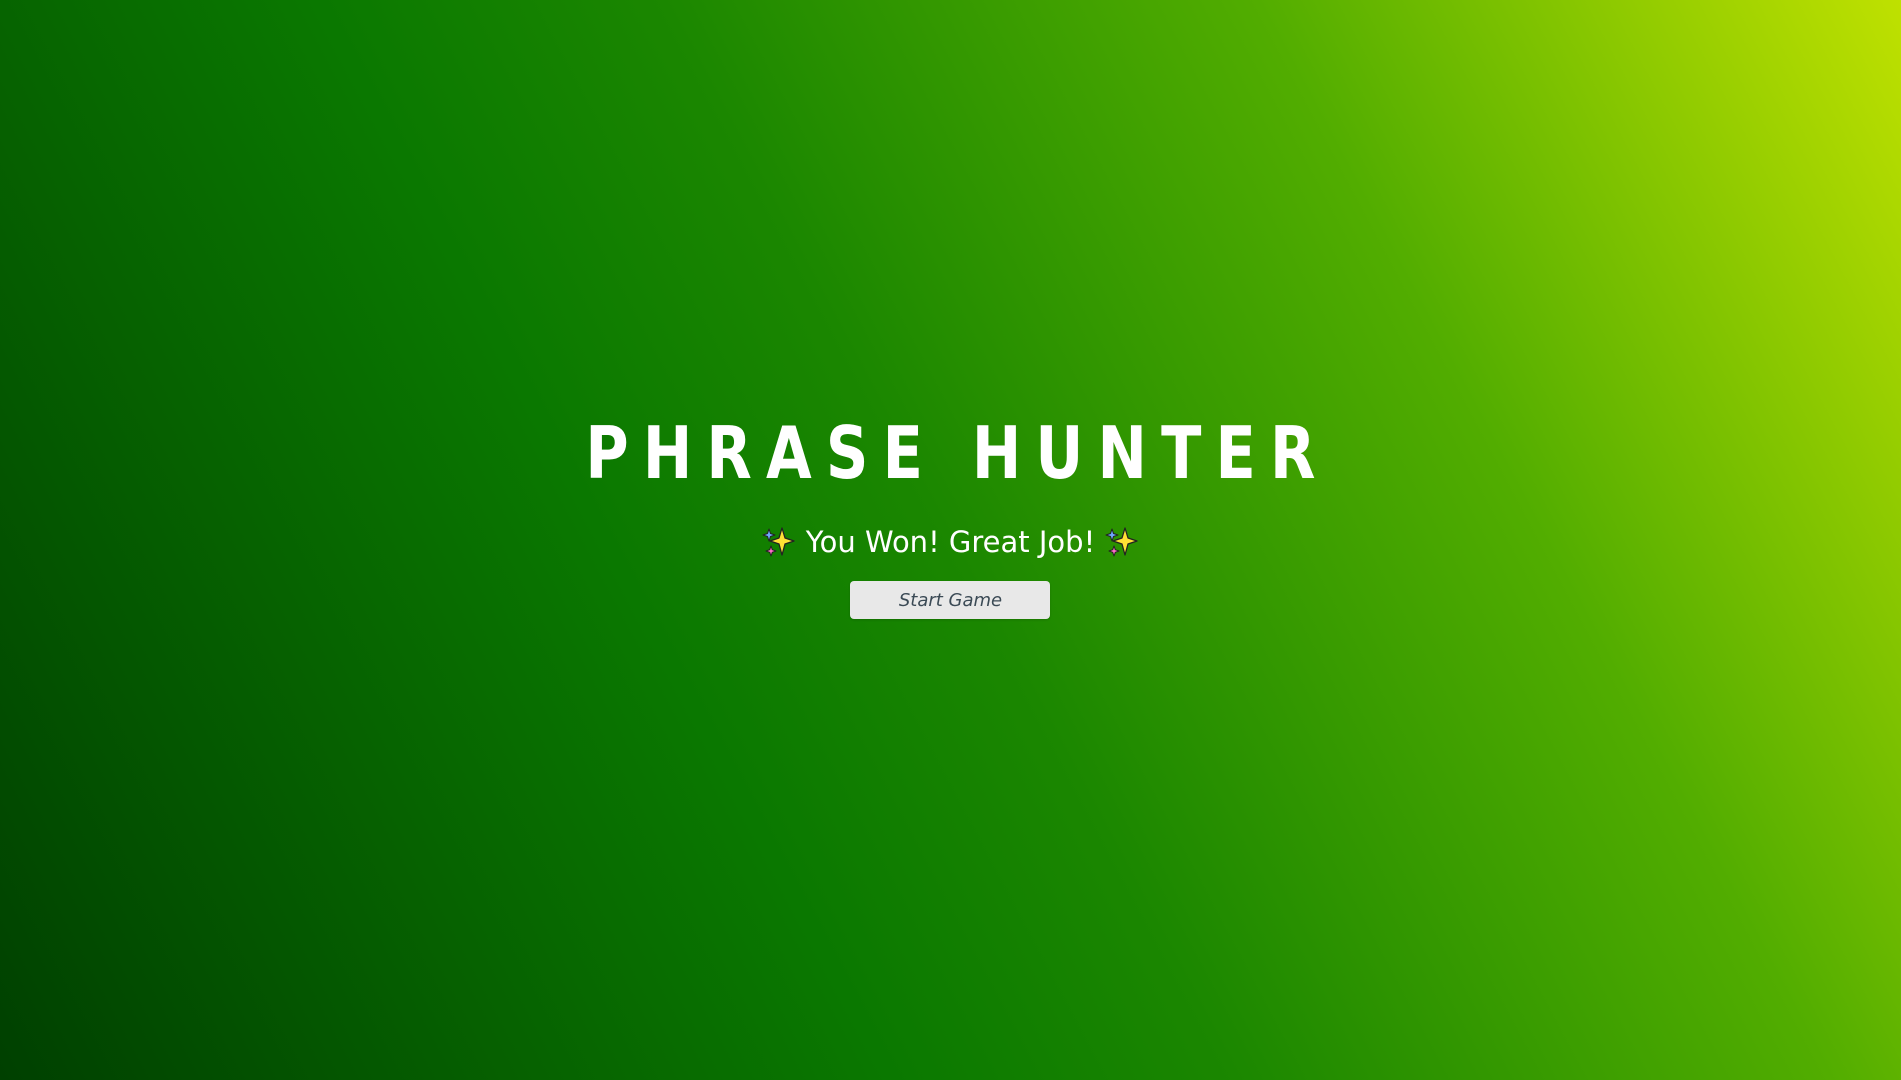 The image size is (1901, 1080). I want to click on game-title: PHRASE HUNTER, so click(957, 452).